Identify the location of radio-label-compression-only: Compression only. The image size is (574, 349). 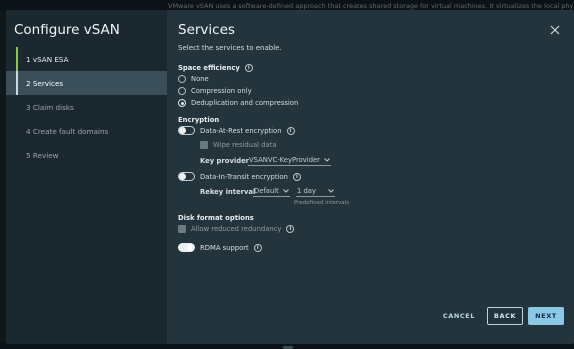
(221, 91).